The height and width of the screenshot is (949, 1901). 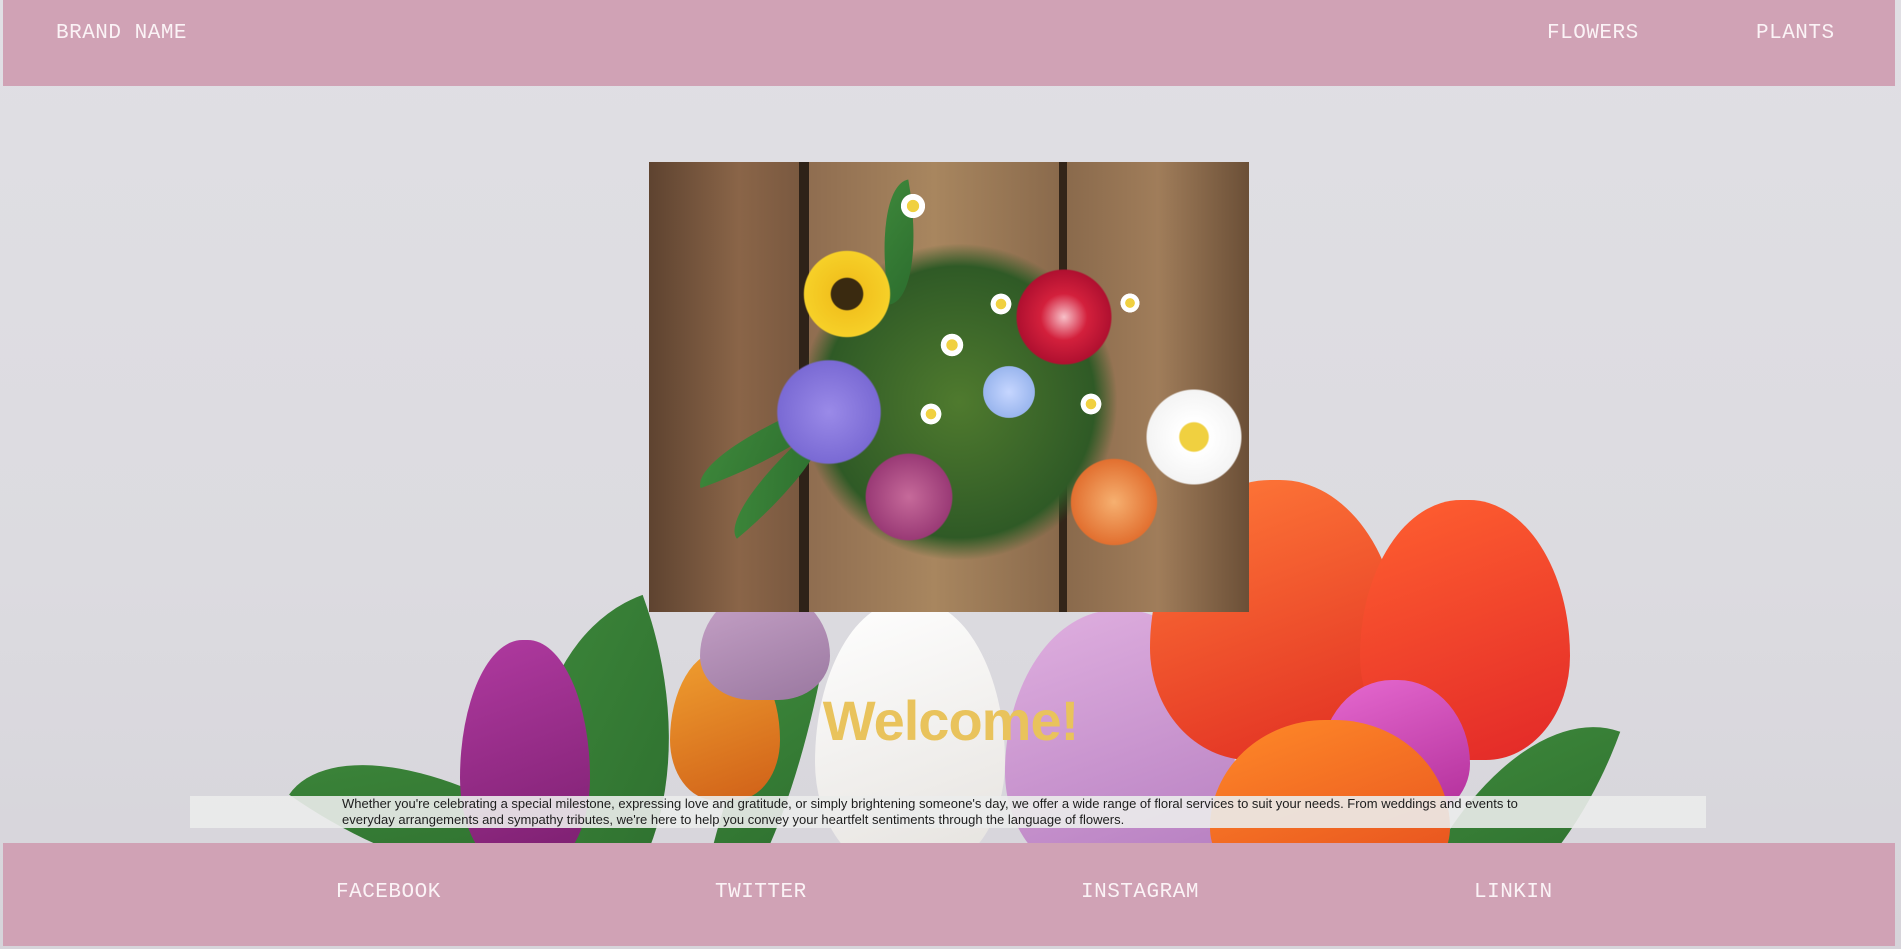 I want to click on nav-link-flowers: FLOWERS, so click(x=1593, y=33).